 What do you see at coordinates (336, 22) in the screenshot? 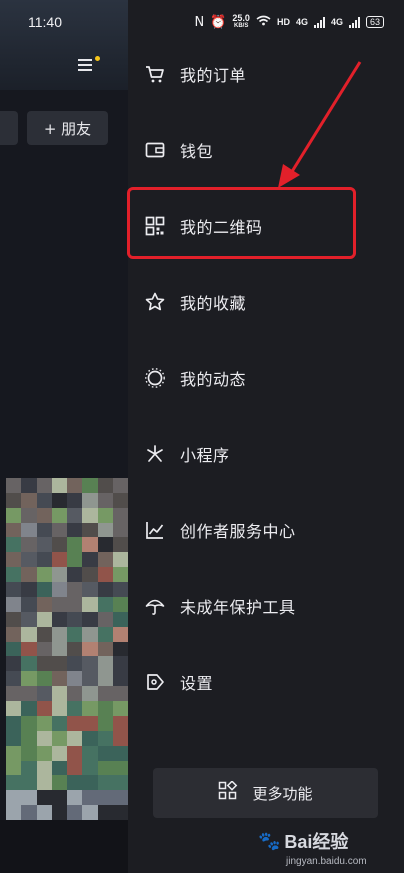
I see `network-type-2: 4G` at bounding box center [336, 22].